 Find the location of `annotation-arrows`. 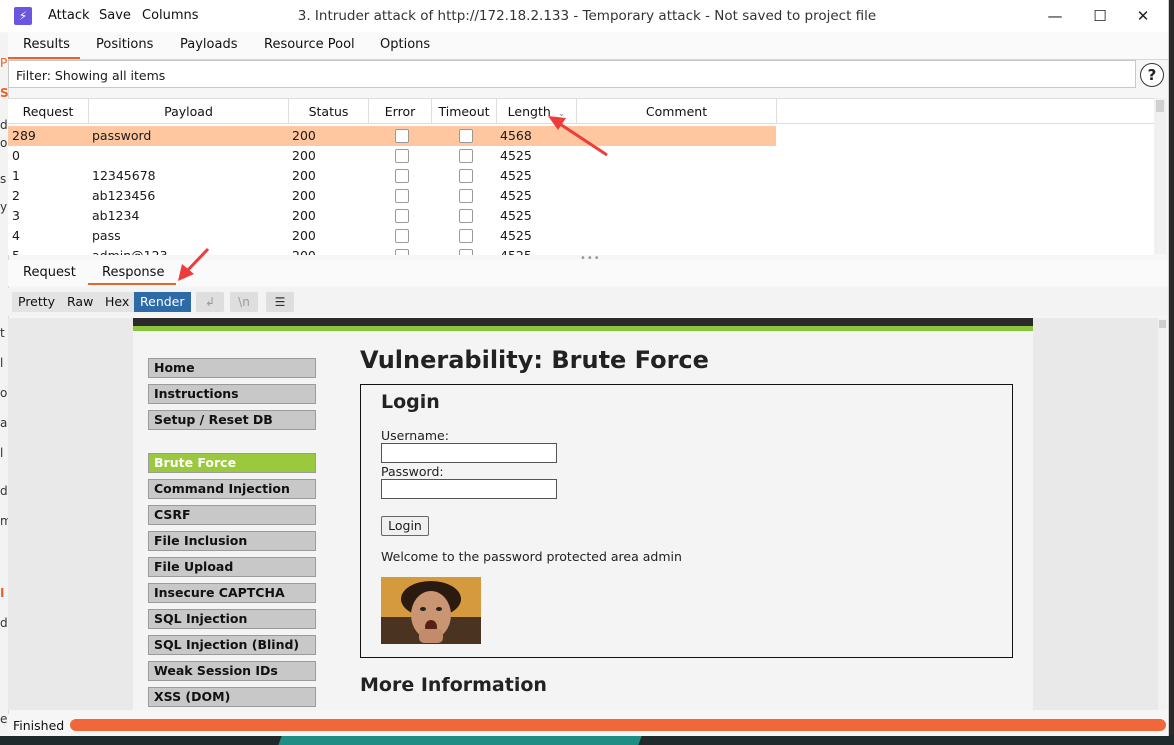

annotation-arrows is located at coordinates (393, 198).